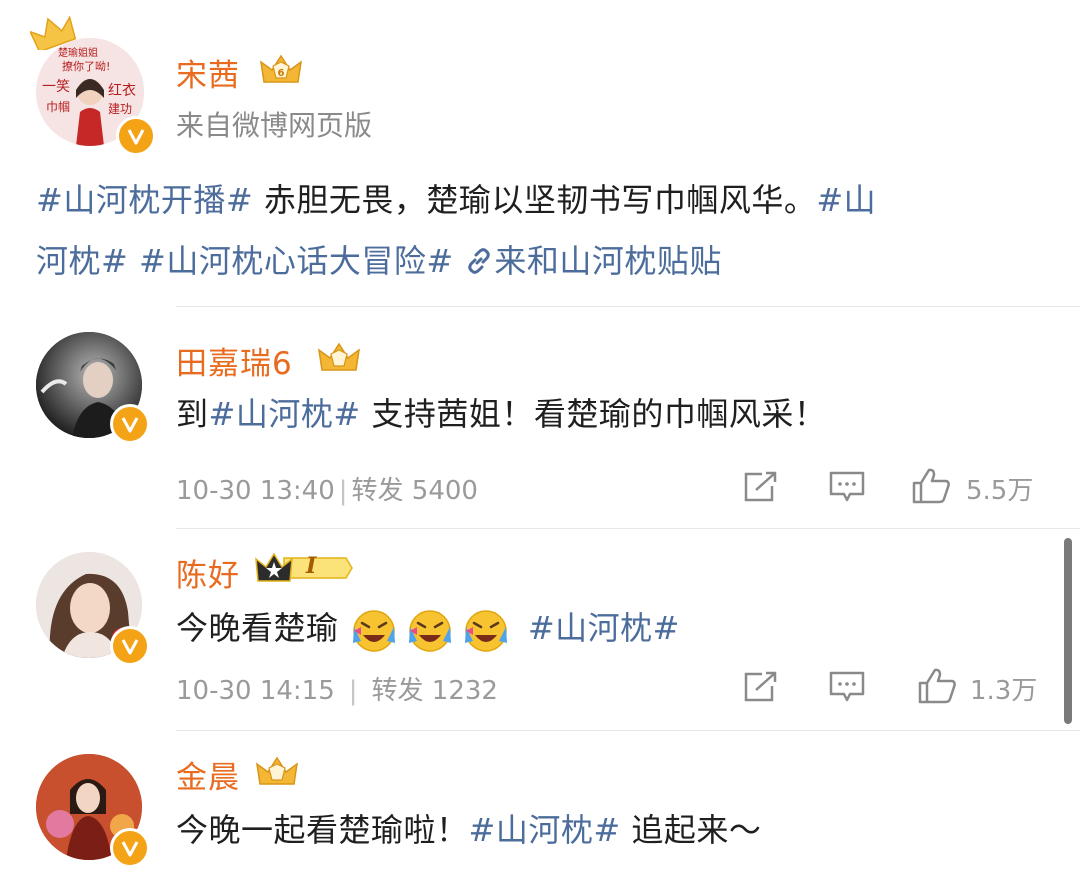 The height and width of the screenshot is (869, 1080). I want to click on comment-text-plain: 到, so click(192, 414).